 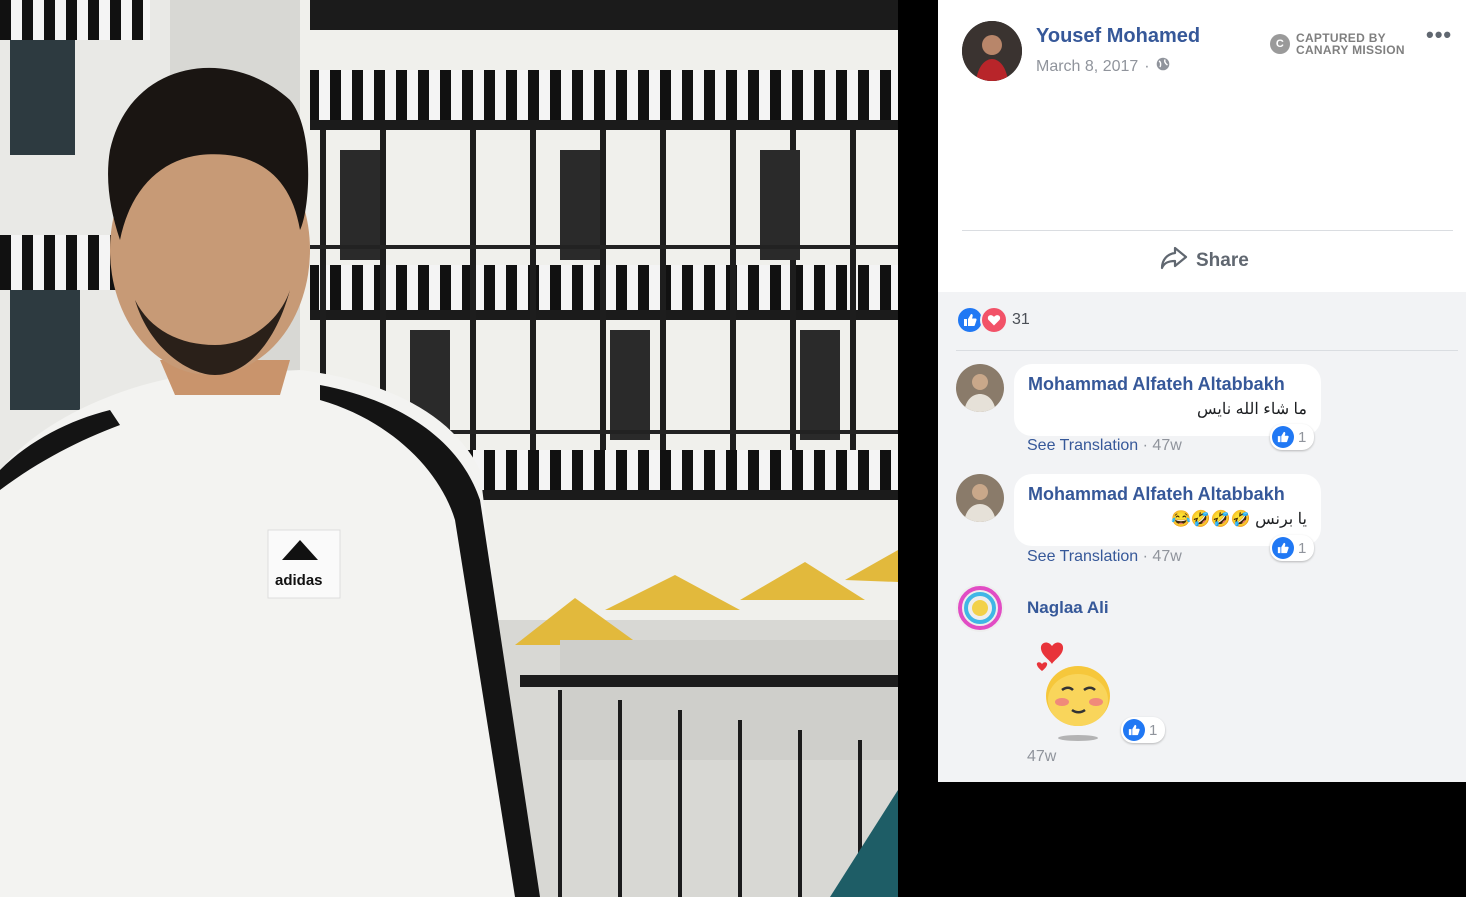 I want to click on author-name: Yousef Mohamed, so click(x=1118, y=36).